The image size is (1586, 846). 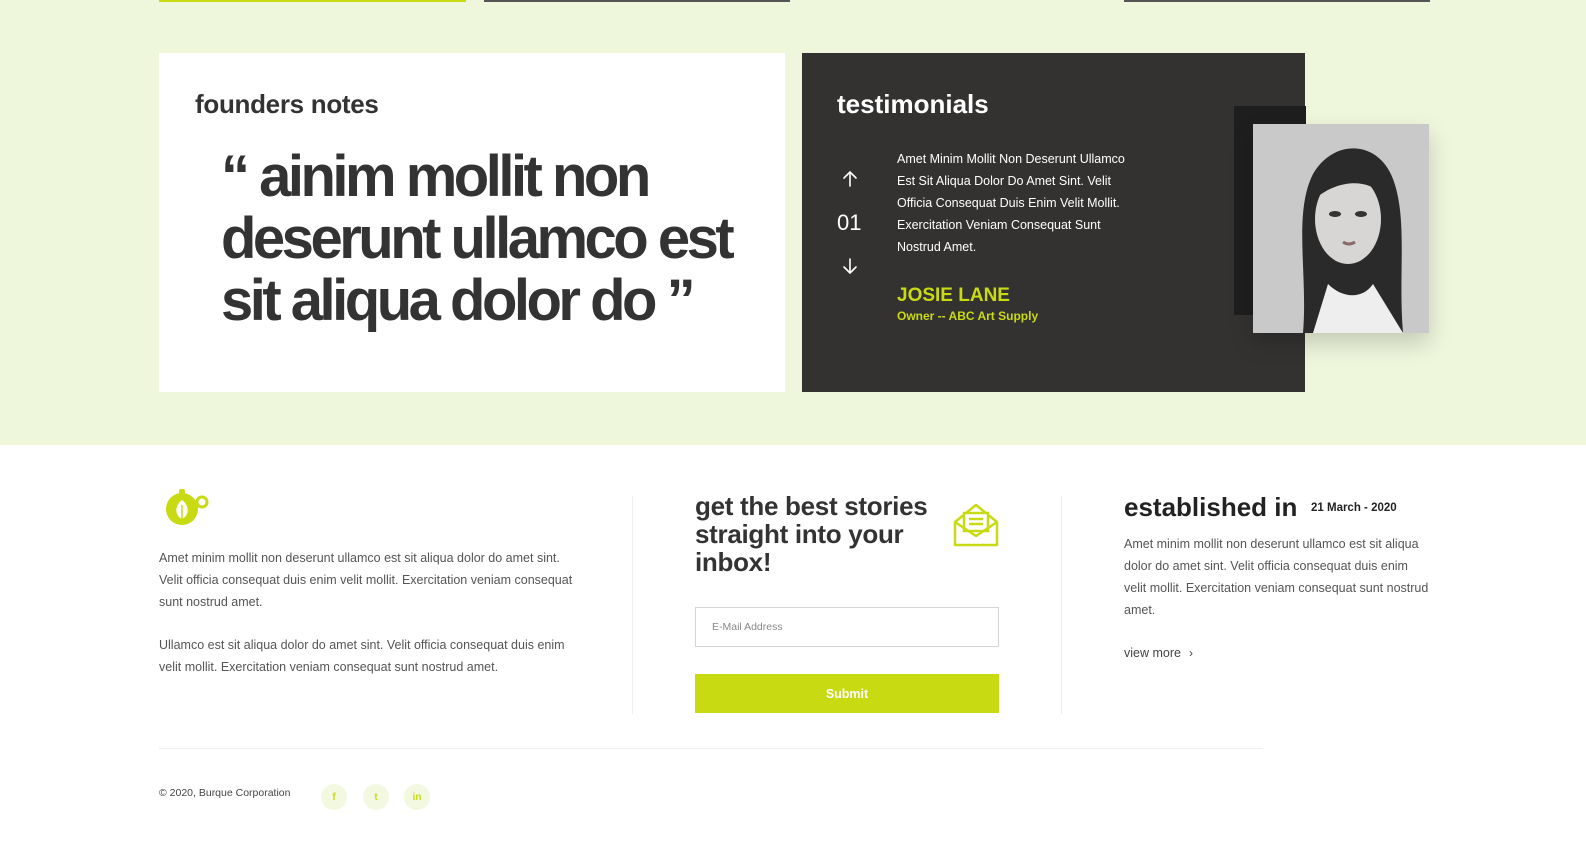 I want to click on testimonial-author-name: JOSIE LANE, so click(x=953, y=295).